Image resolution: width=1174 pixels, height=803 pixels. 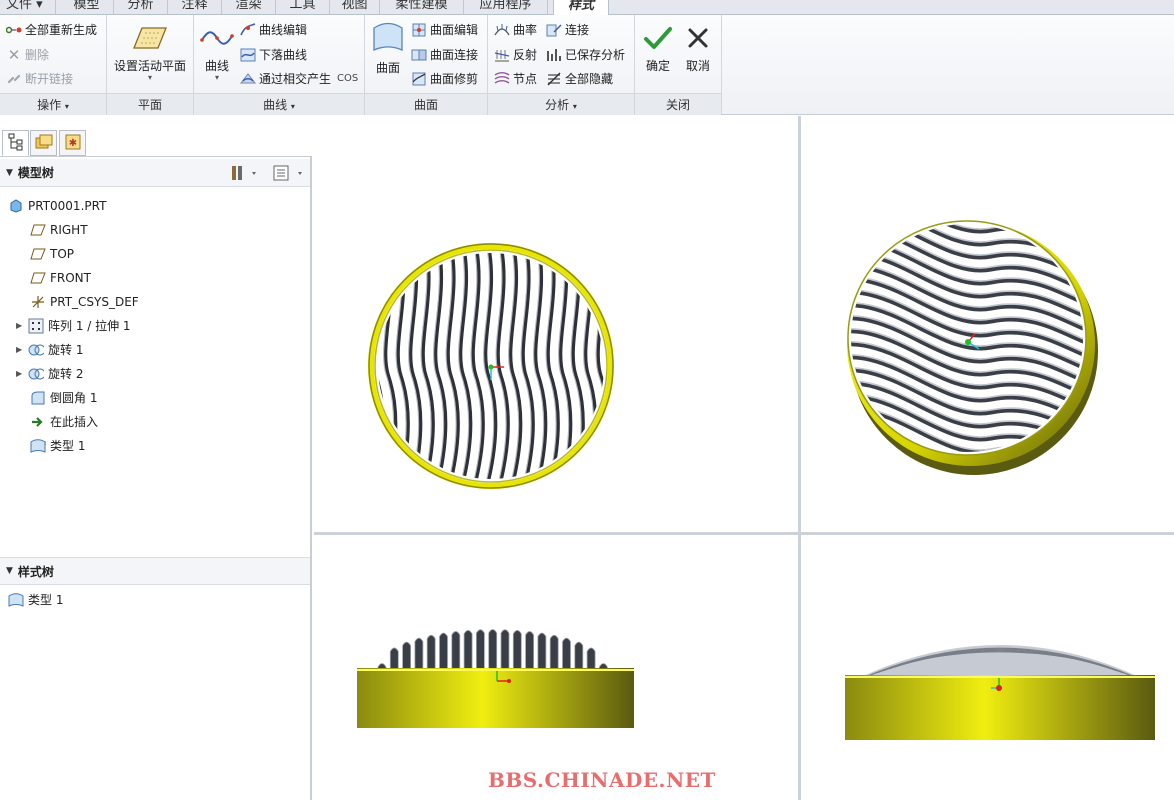 What do you see at coordinates (28, 7) in the screenshot?
I see `tab-file: 文件 ▾` at bounding box center [28, 7].